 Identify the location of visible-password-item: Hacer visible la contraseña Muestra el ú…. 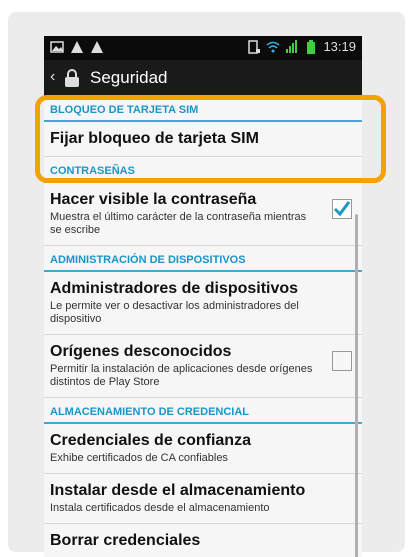
(203, 214).